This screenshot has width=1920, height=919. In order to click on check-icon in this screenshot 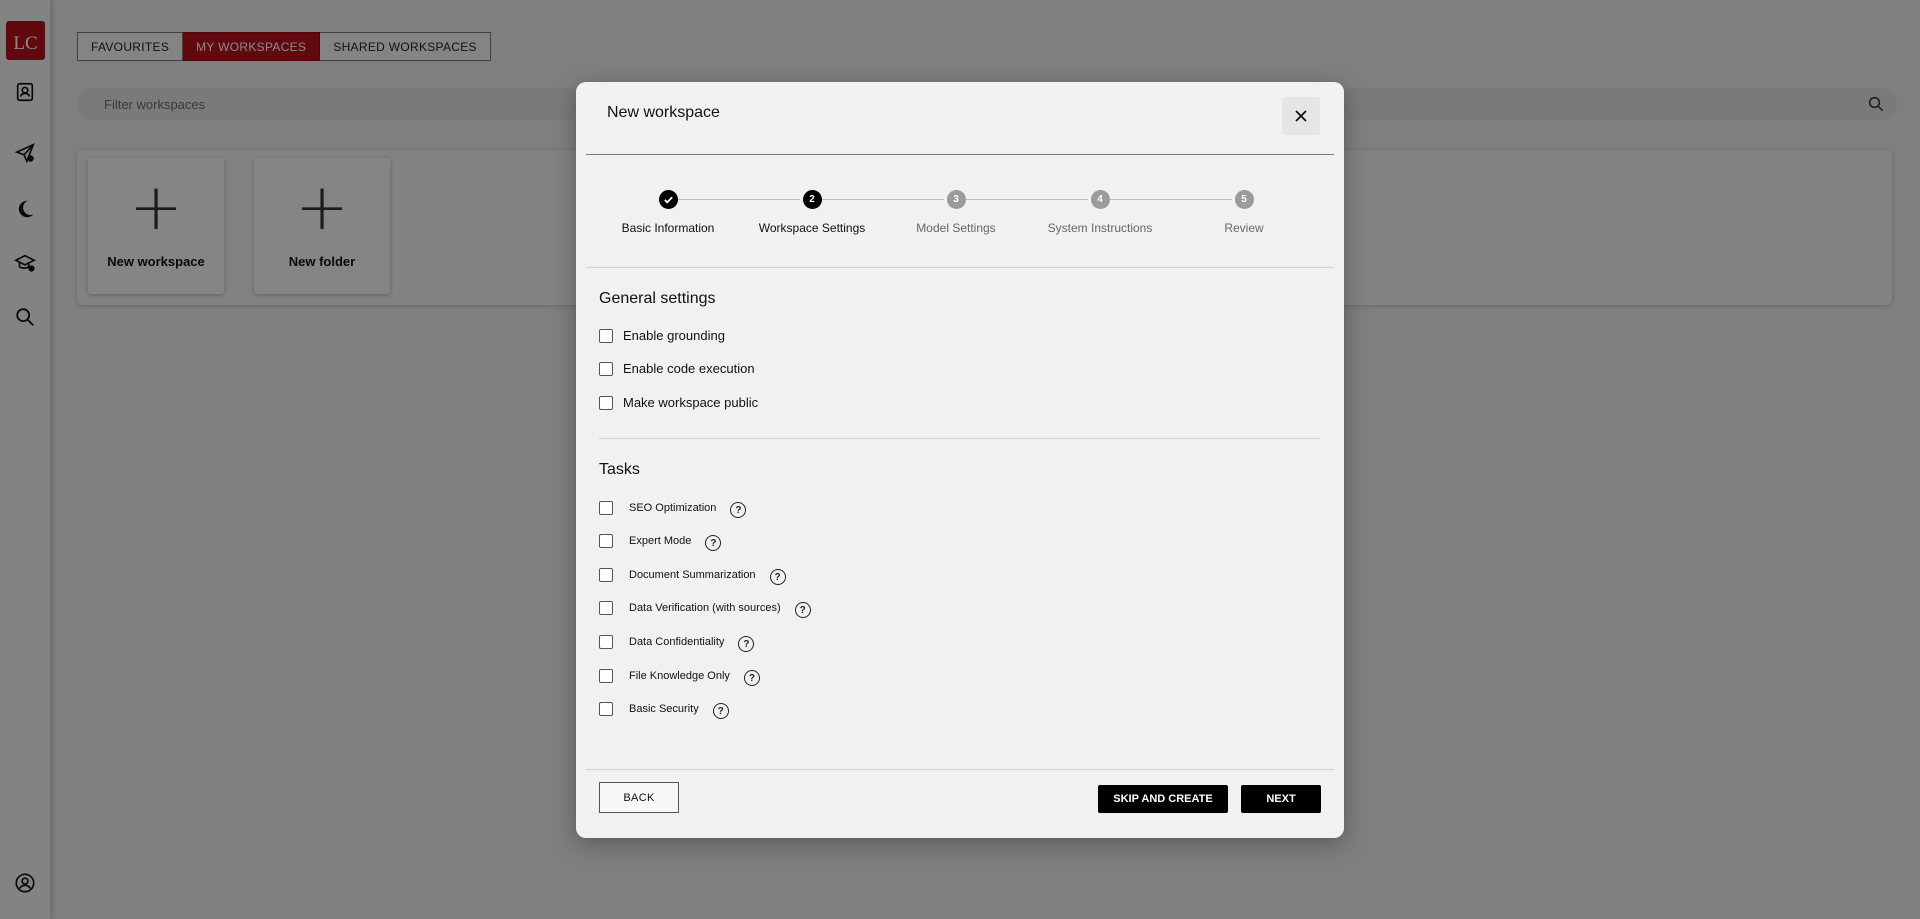, I will do `click(668, 199)`.